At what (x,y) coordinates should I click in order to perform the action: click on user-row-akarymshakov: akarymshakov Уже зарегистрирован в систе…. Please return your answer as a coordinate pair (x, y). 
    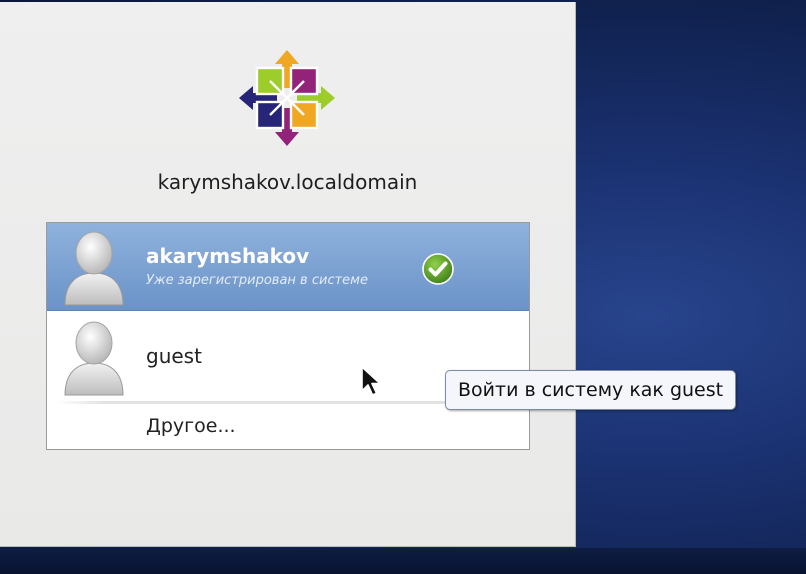
    Looking at the image, I should click on (288, 267).